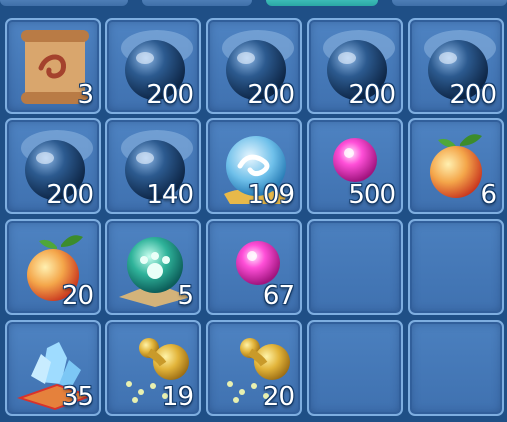  I want to click on inventory-slot: 35, so click(53, 368).